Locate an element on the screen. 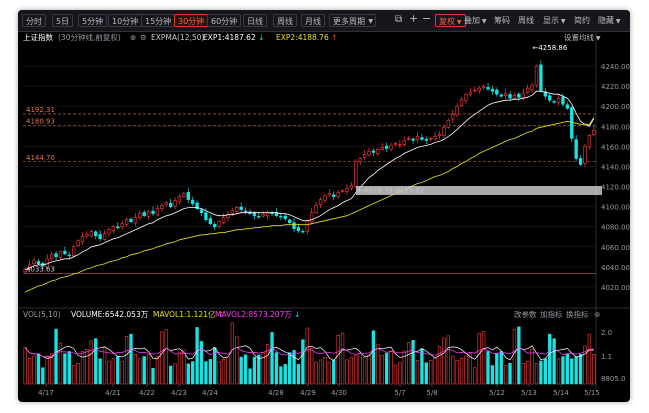 The height and width of the screenshot is (413, 649). draw-tool-icon: ⧉ is located at coordinates (398, 19).